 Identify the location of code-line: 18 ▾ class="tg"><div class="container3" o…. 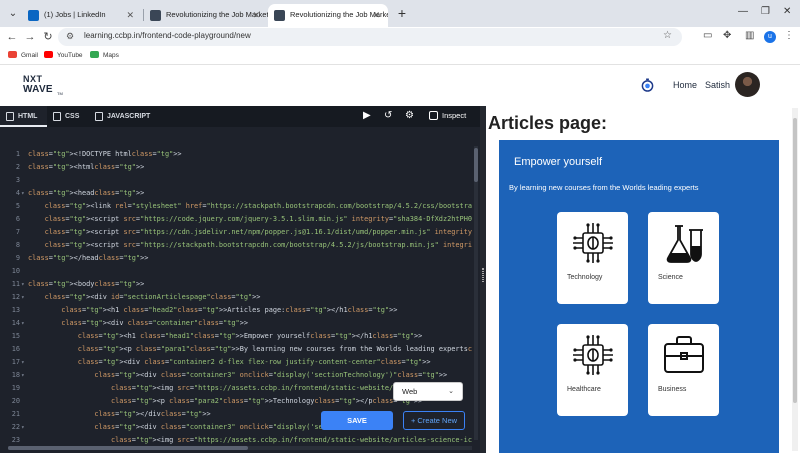
(236, 375).